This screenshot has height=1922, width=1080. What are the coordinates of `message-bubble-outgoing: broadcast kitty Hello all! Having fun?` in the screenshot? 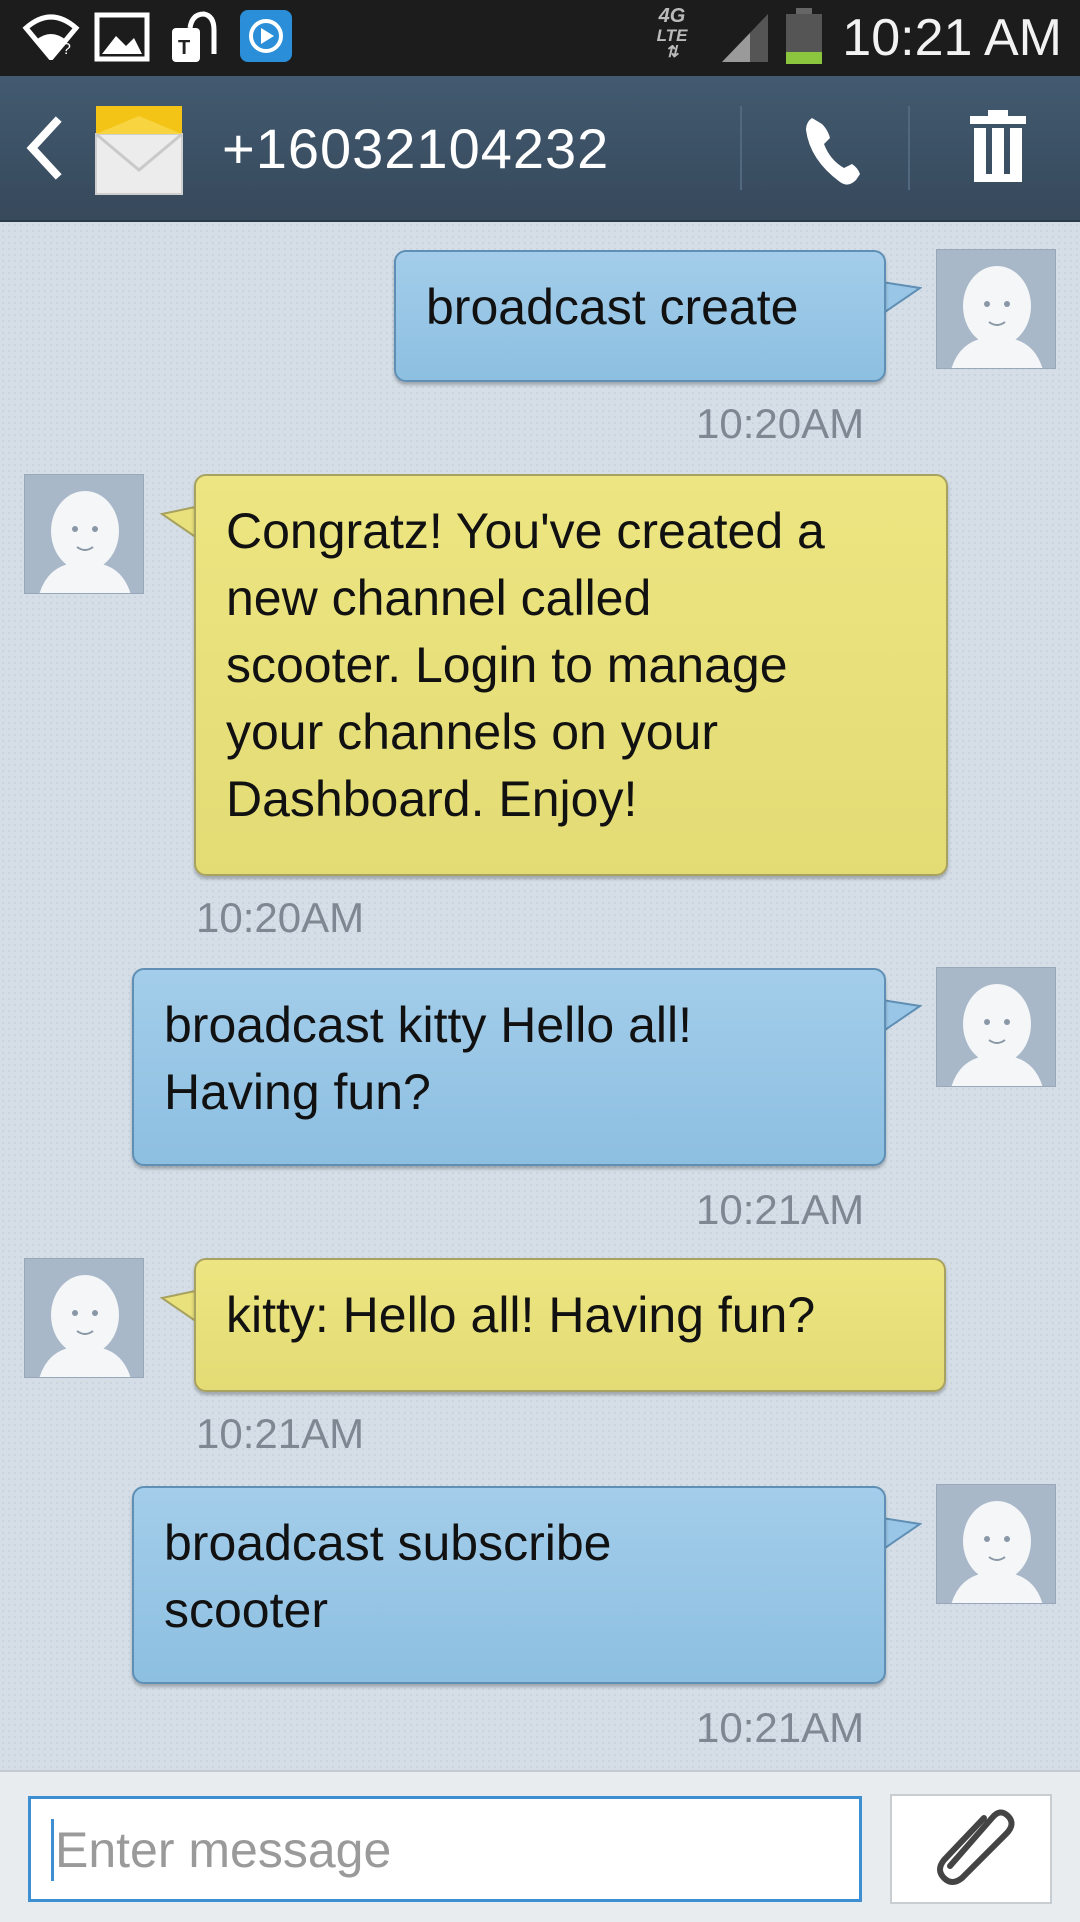 It's located at (509, 1067).